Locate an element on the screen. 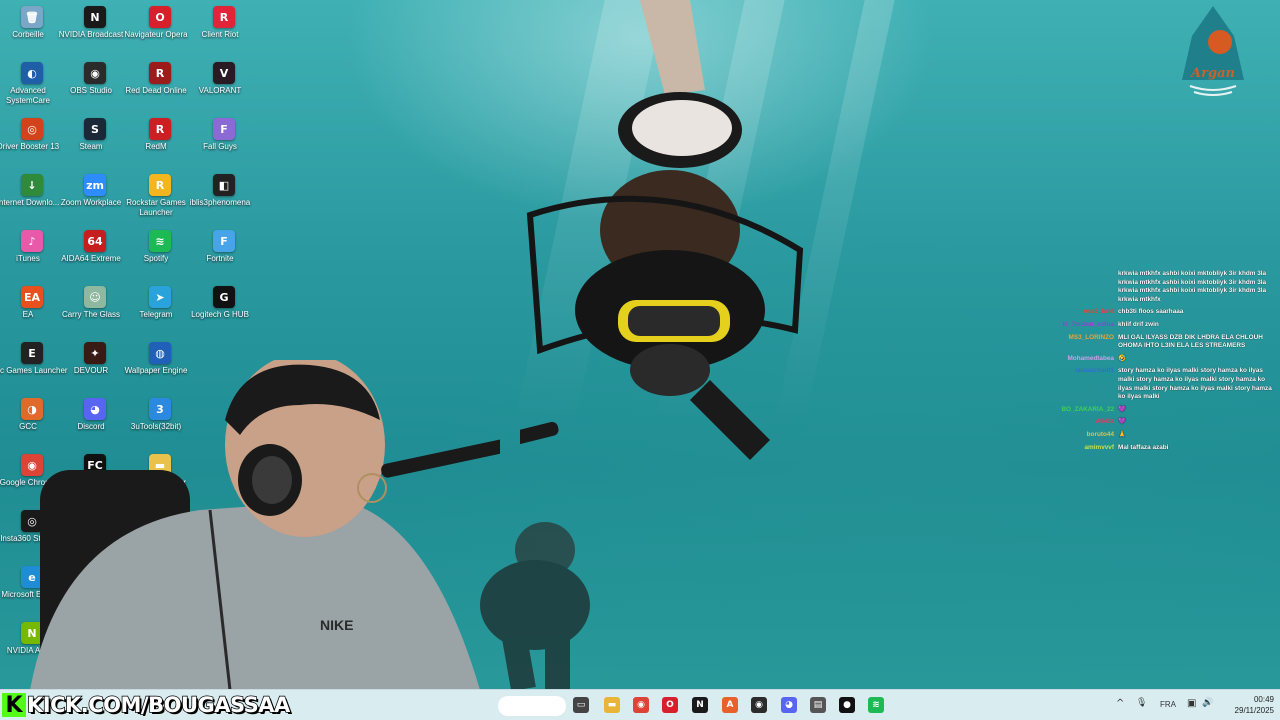 The width and height of the screenshot is (1280, 720). nvidia-broadcast-icon: N is located at coordinates (95, 17).